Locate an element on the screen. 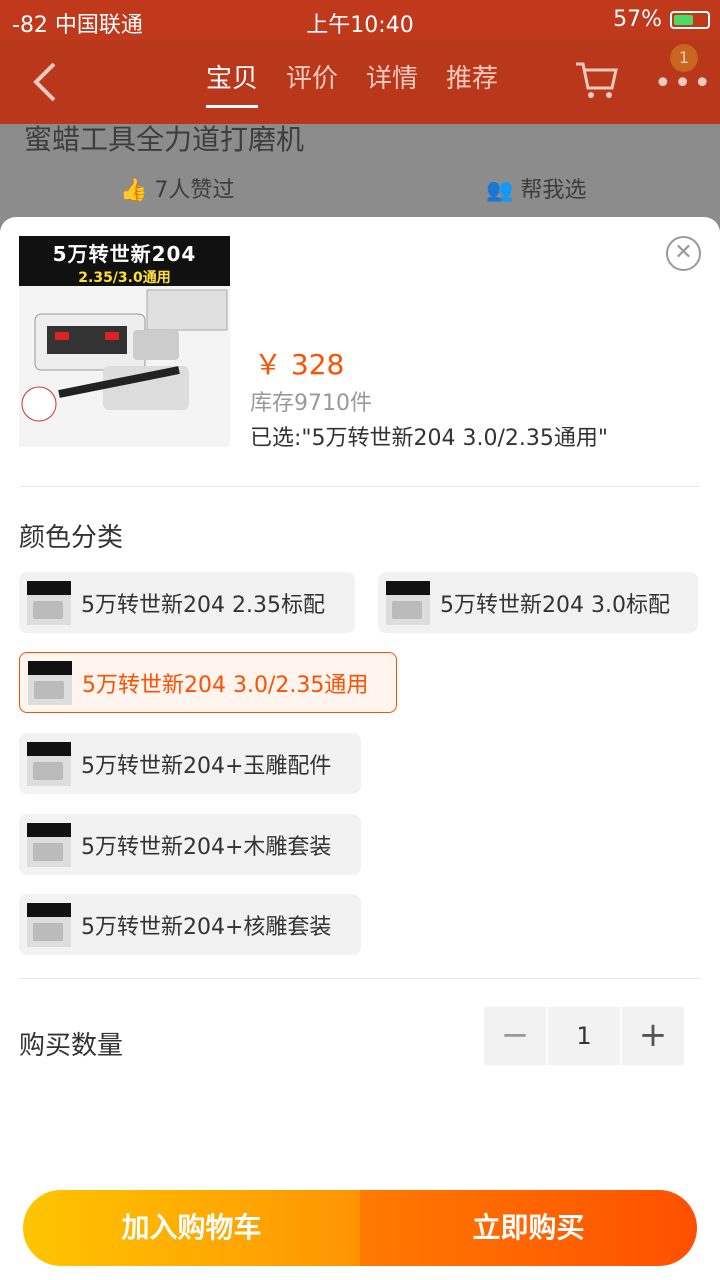  option-label: 5万转世新204 3.0标配 is located at coordinates (555, 605).